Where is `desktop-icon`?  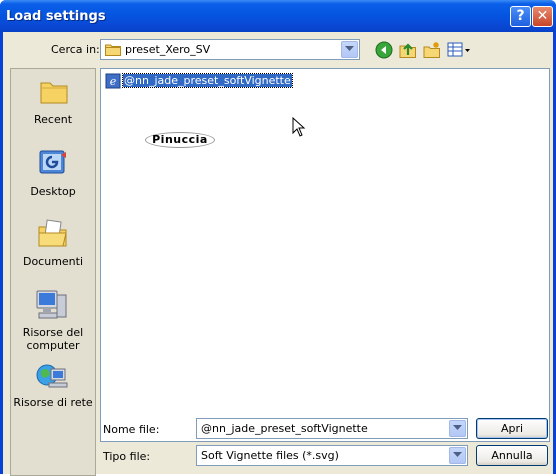 desktop-icon is located at coordinates (53, 165).